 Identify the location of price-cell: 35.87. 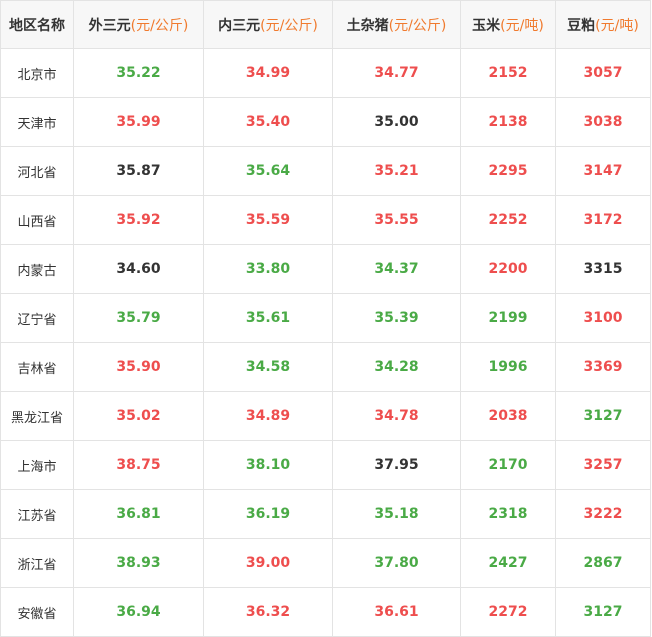
(138, 171).